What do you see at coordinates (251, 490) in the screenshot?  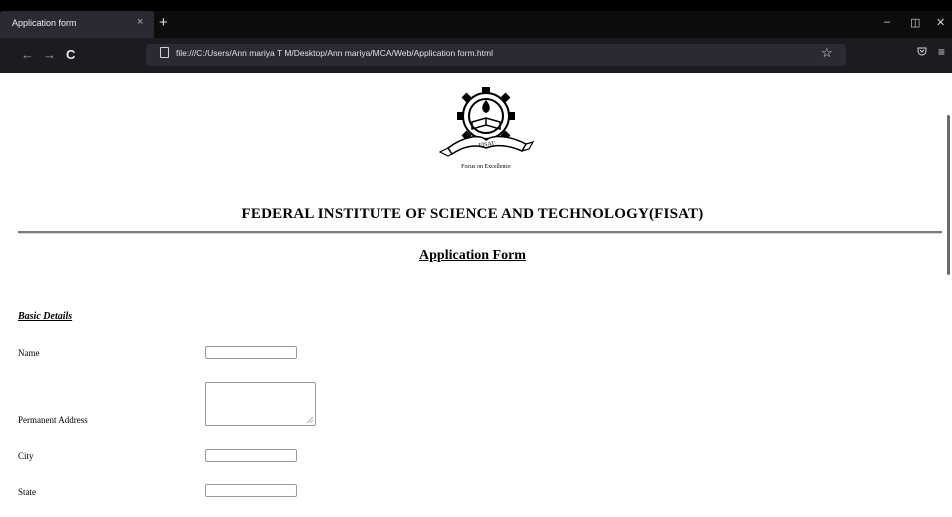 I see `state-input` at bounding box center [251, 490].